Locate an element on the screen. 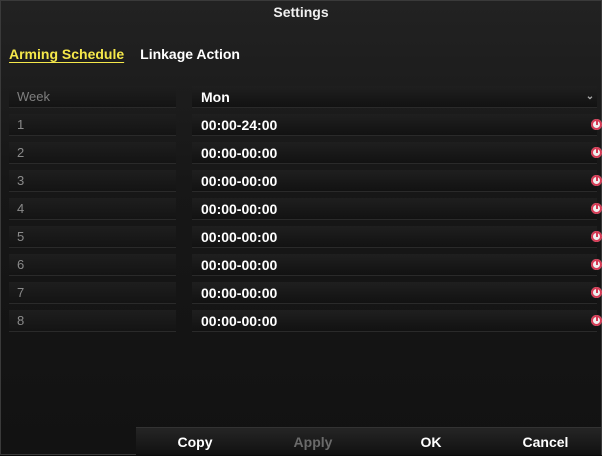  week-row: Week Mon ⌄ is located at coordinates (305, 97).